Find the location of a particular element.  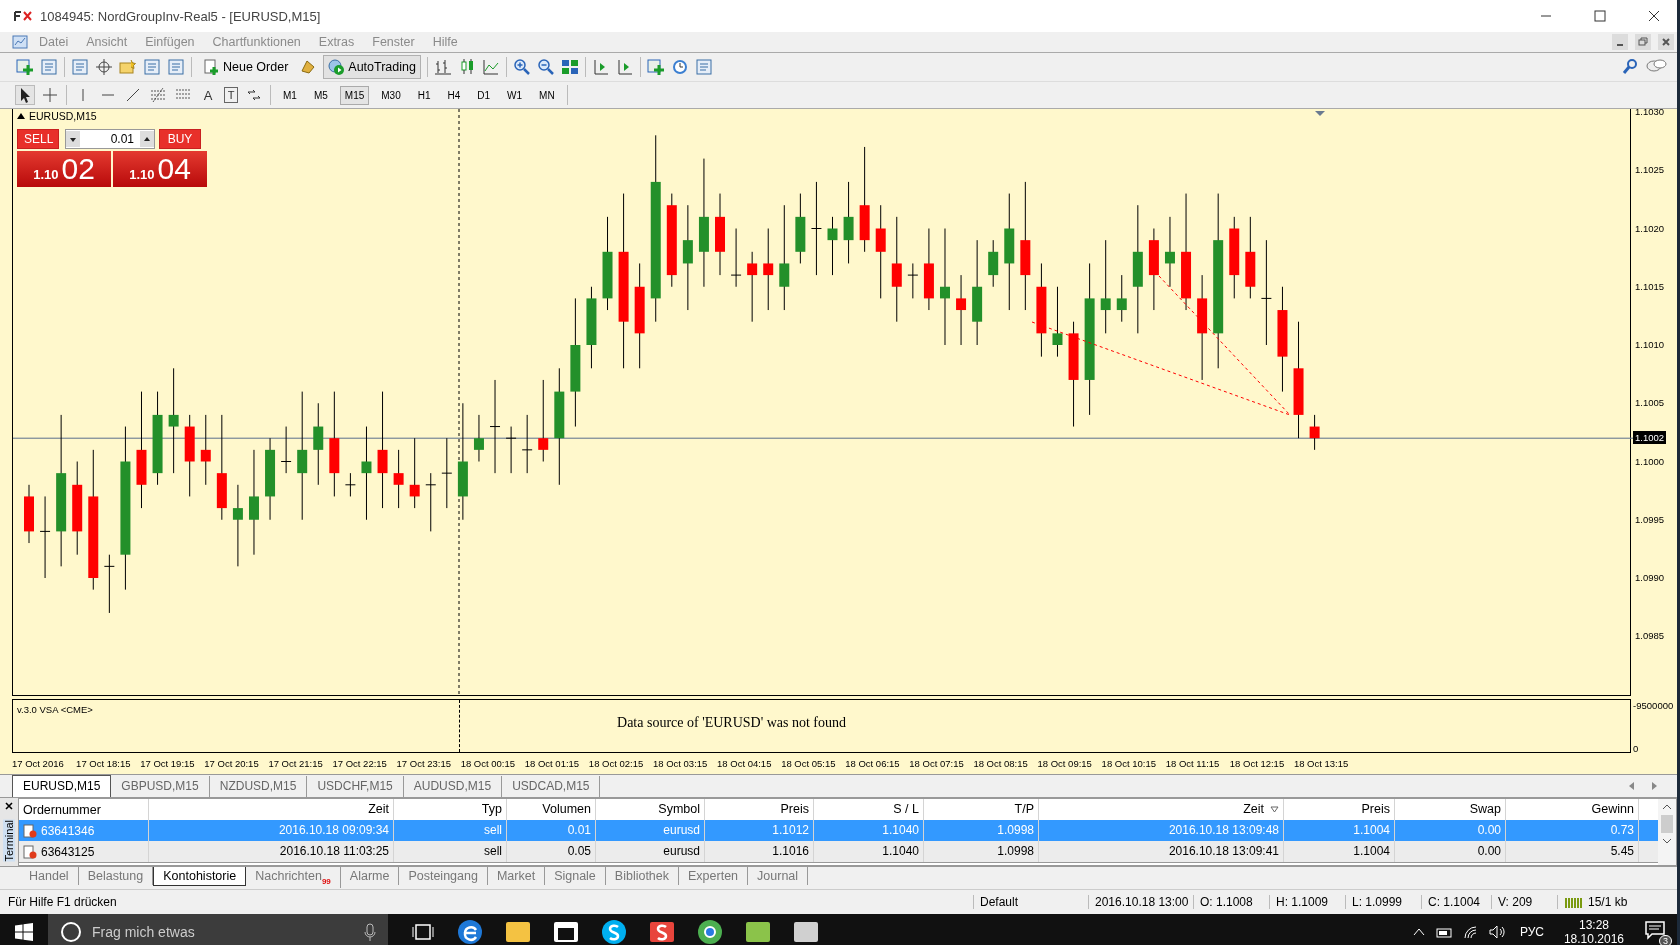

tile-windows-icon is located at coordinates (569, 67).